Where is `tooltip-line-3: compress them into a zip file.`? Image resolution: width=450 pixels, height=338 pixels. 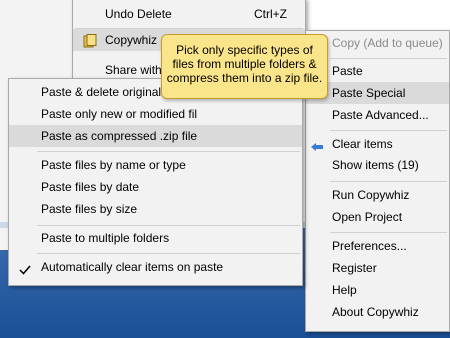
tooltip-line-3: compress them into a zip file. is located at coordinates (244, 78).